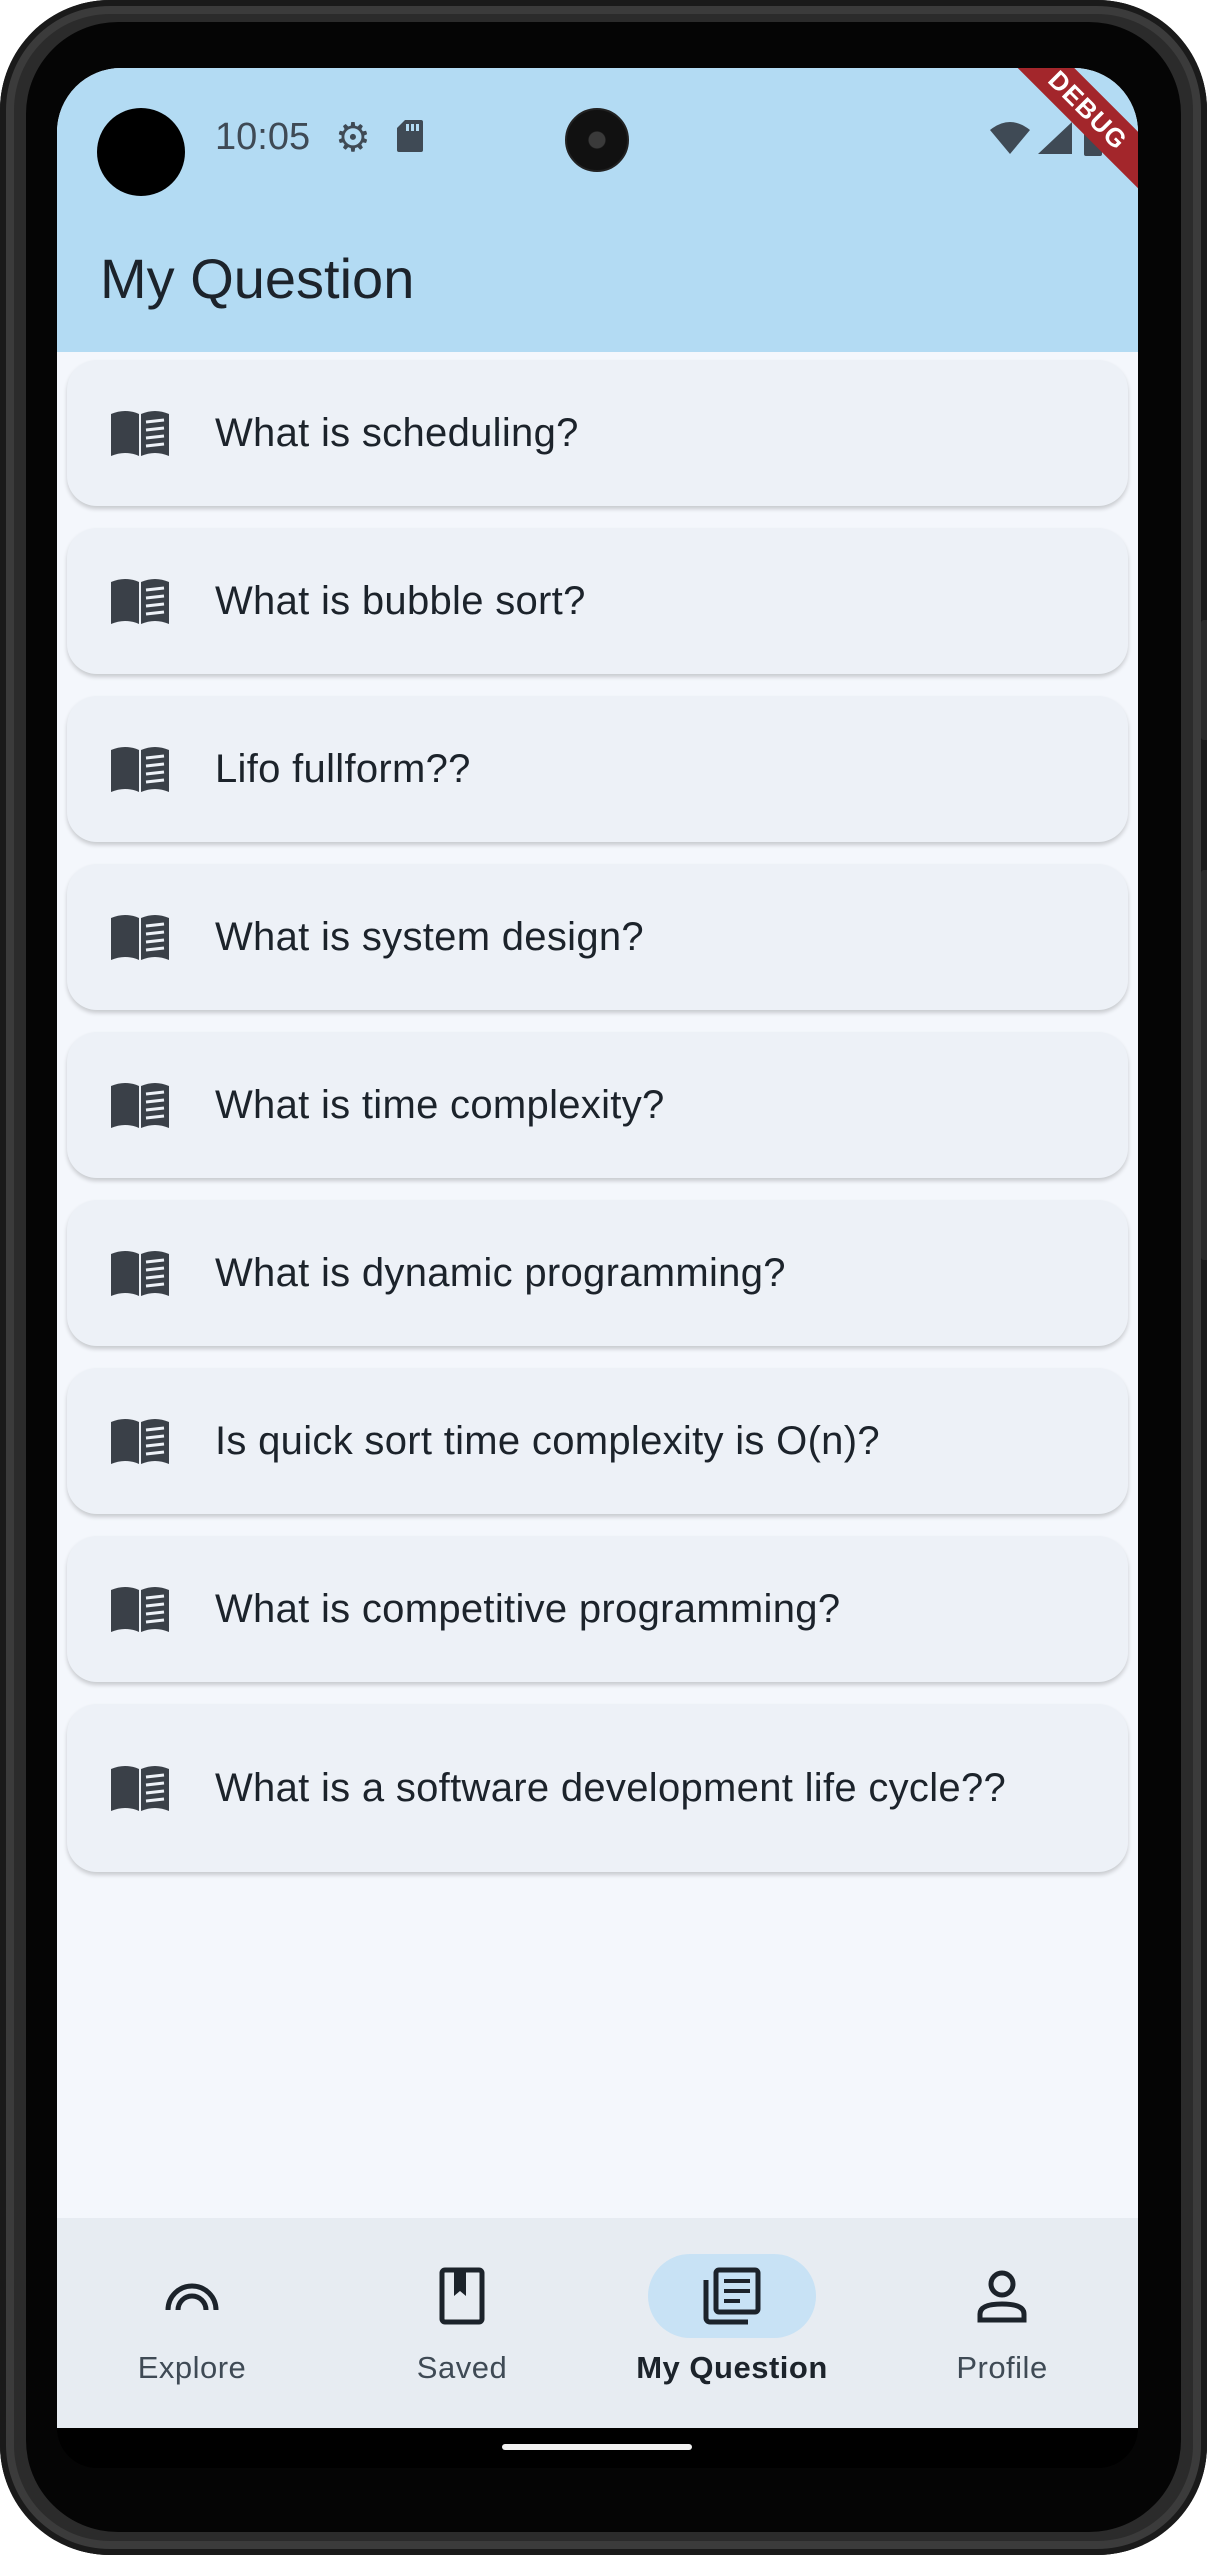 The height and width of the screenshot is (2555, 1207). Describe the element at coordinates (410, 136) in the screenshot. I see `sd-card-icon` at that location.